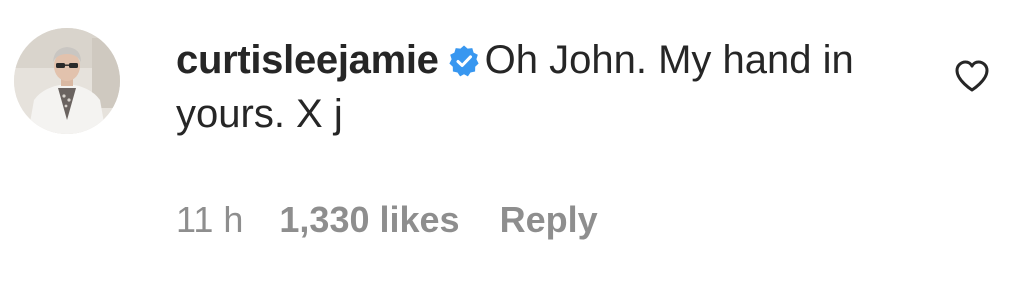  Describe the element at coordinates (464, 61) in the screenshot. I see `verified-badge-icon` at that location.